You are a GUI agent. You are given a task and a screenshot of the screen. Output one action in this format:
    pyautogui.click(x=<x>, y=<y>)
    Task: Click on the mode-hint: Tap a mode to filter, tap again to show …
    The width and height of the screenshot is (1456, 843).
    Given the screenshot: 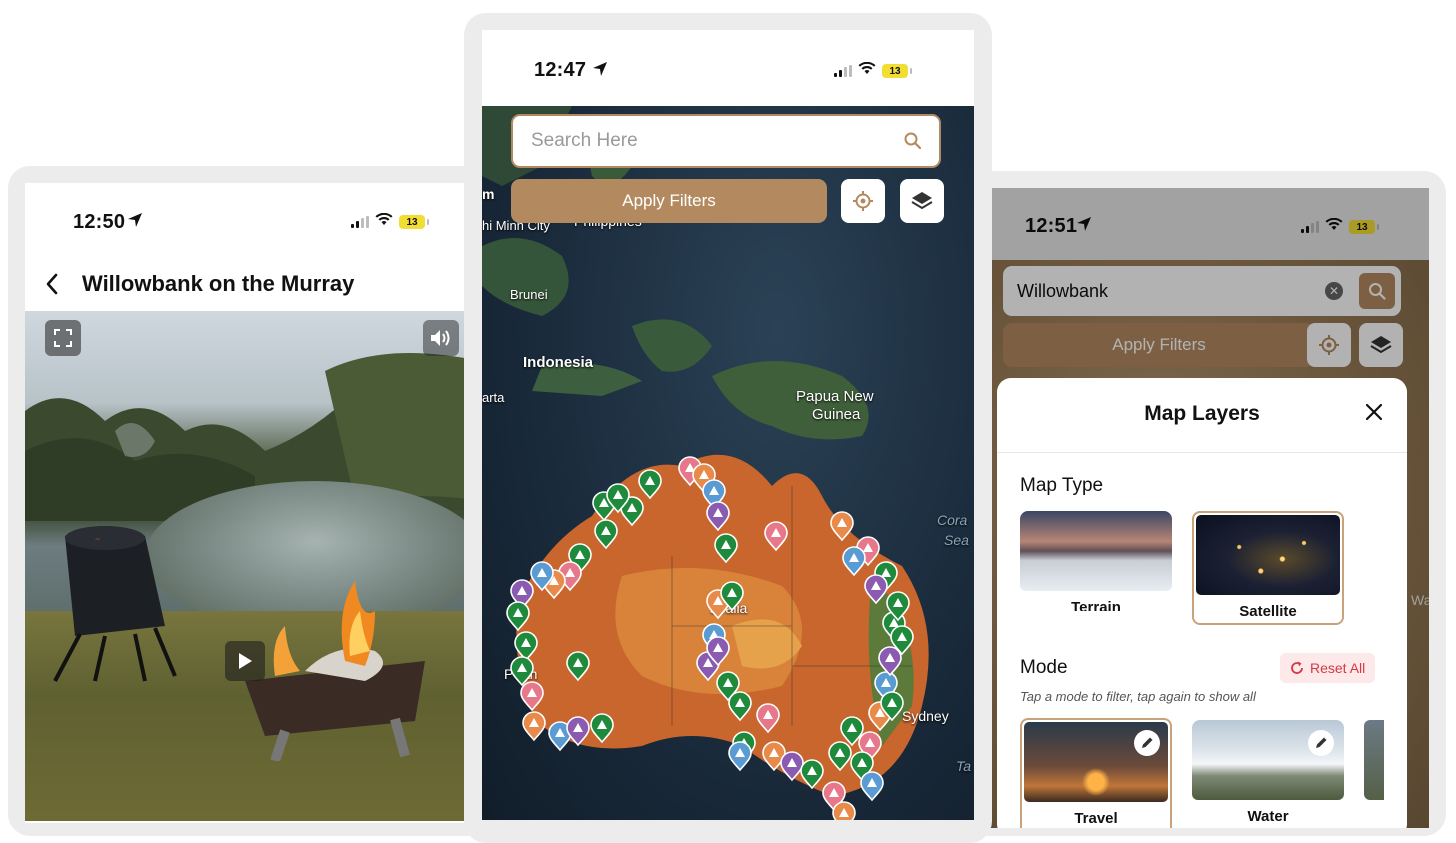 What is the action you would take?
    pyautogui.click(x=1138, y=696)
    